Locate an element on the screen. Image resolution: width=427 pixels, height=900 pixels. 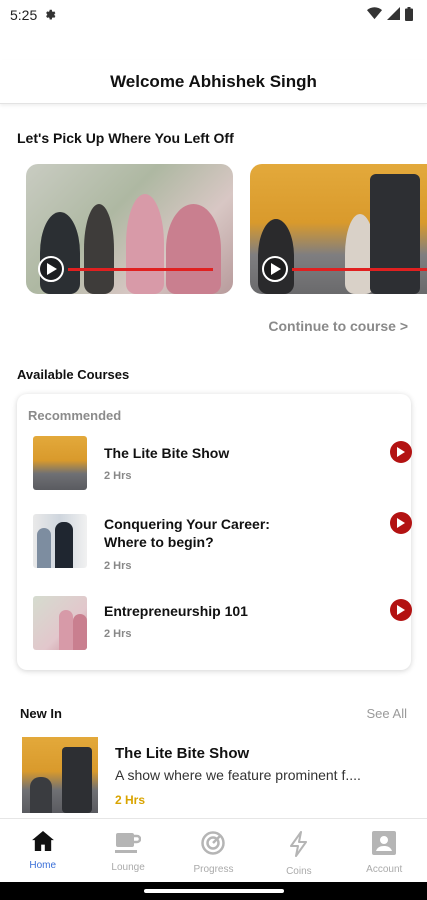
status-time: 5:25 is located at coordinates (24, 15).